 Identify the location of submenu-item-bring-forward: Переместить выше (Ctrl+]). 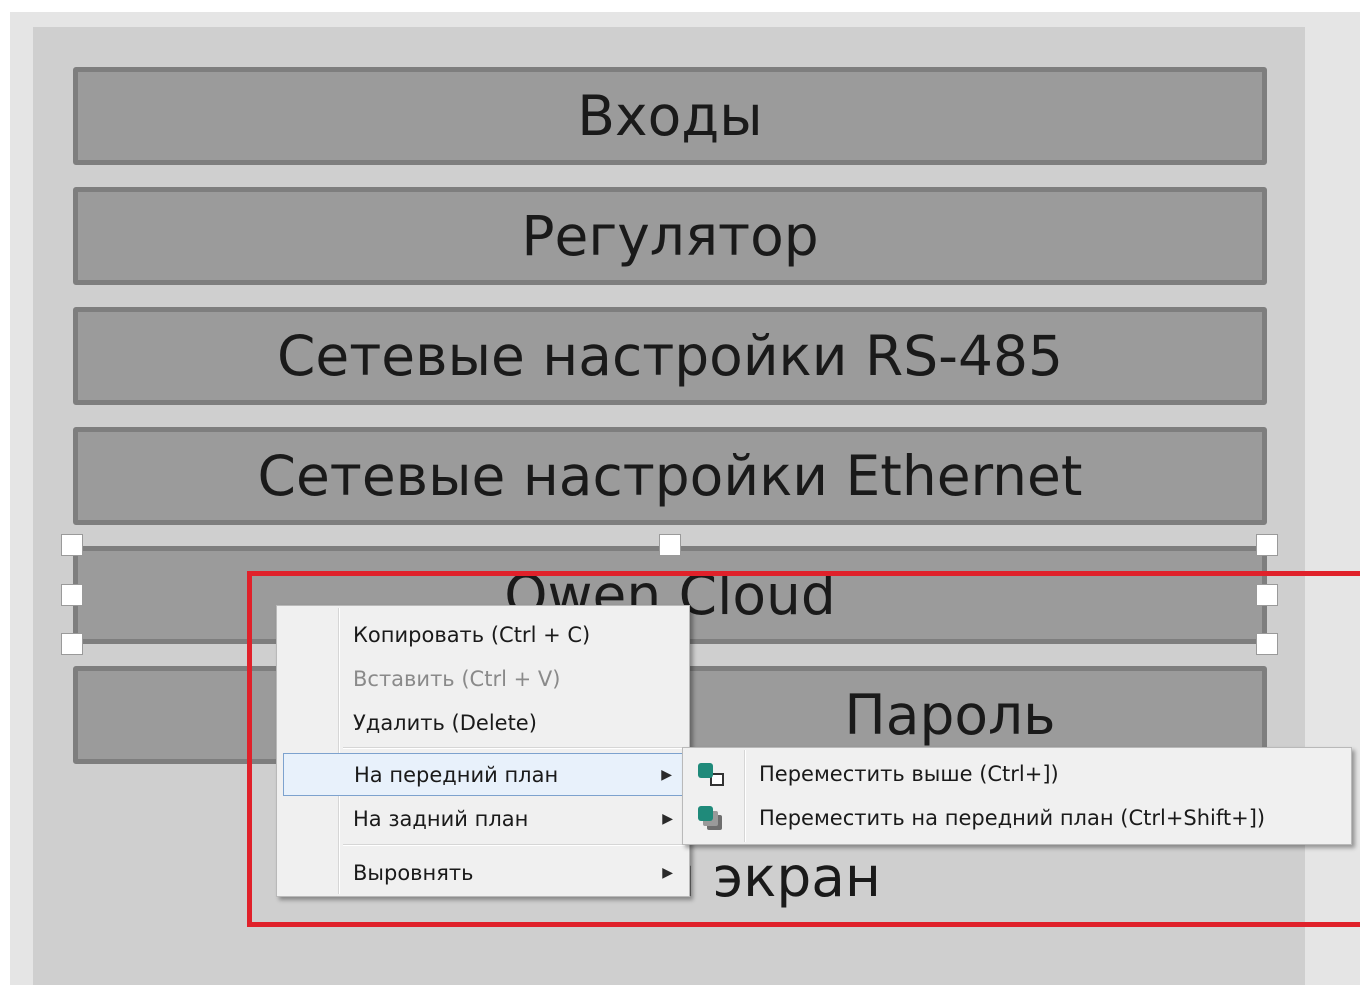
(1017, 774).